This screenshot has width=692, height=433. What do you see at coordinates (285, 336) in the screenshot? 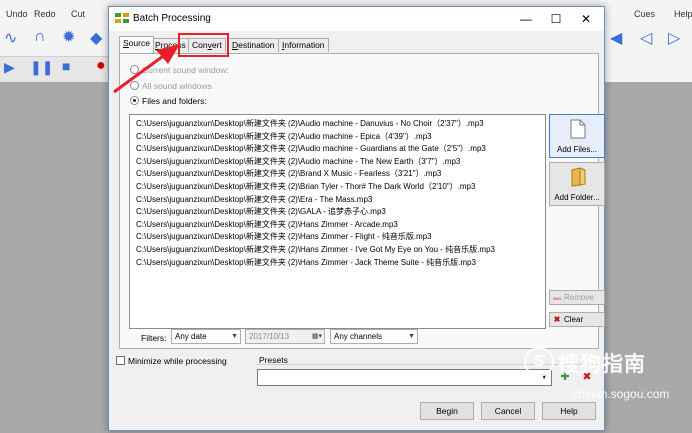
I see `date-value-field: 2017/10/13 ▦▾` at bounding box center [285, 336].